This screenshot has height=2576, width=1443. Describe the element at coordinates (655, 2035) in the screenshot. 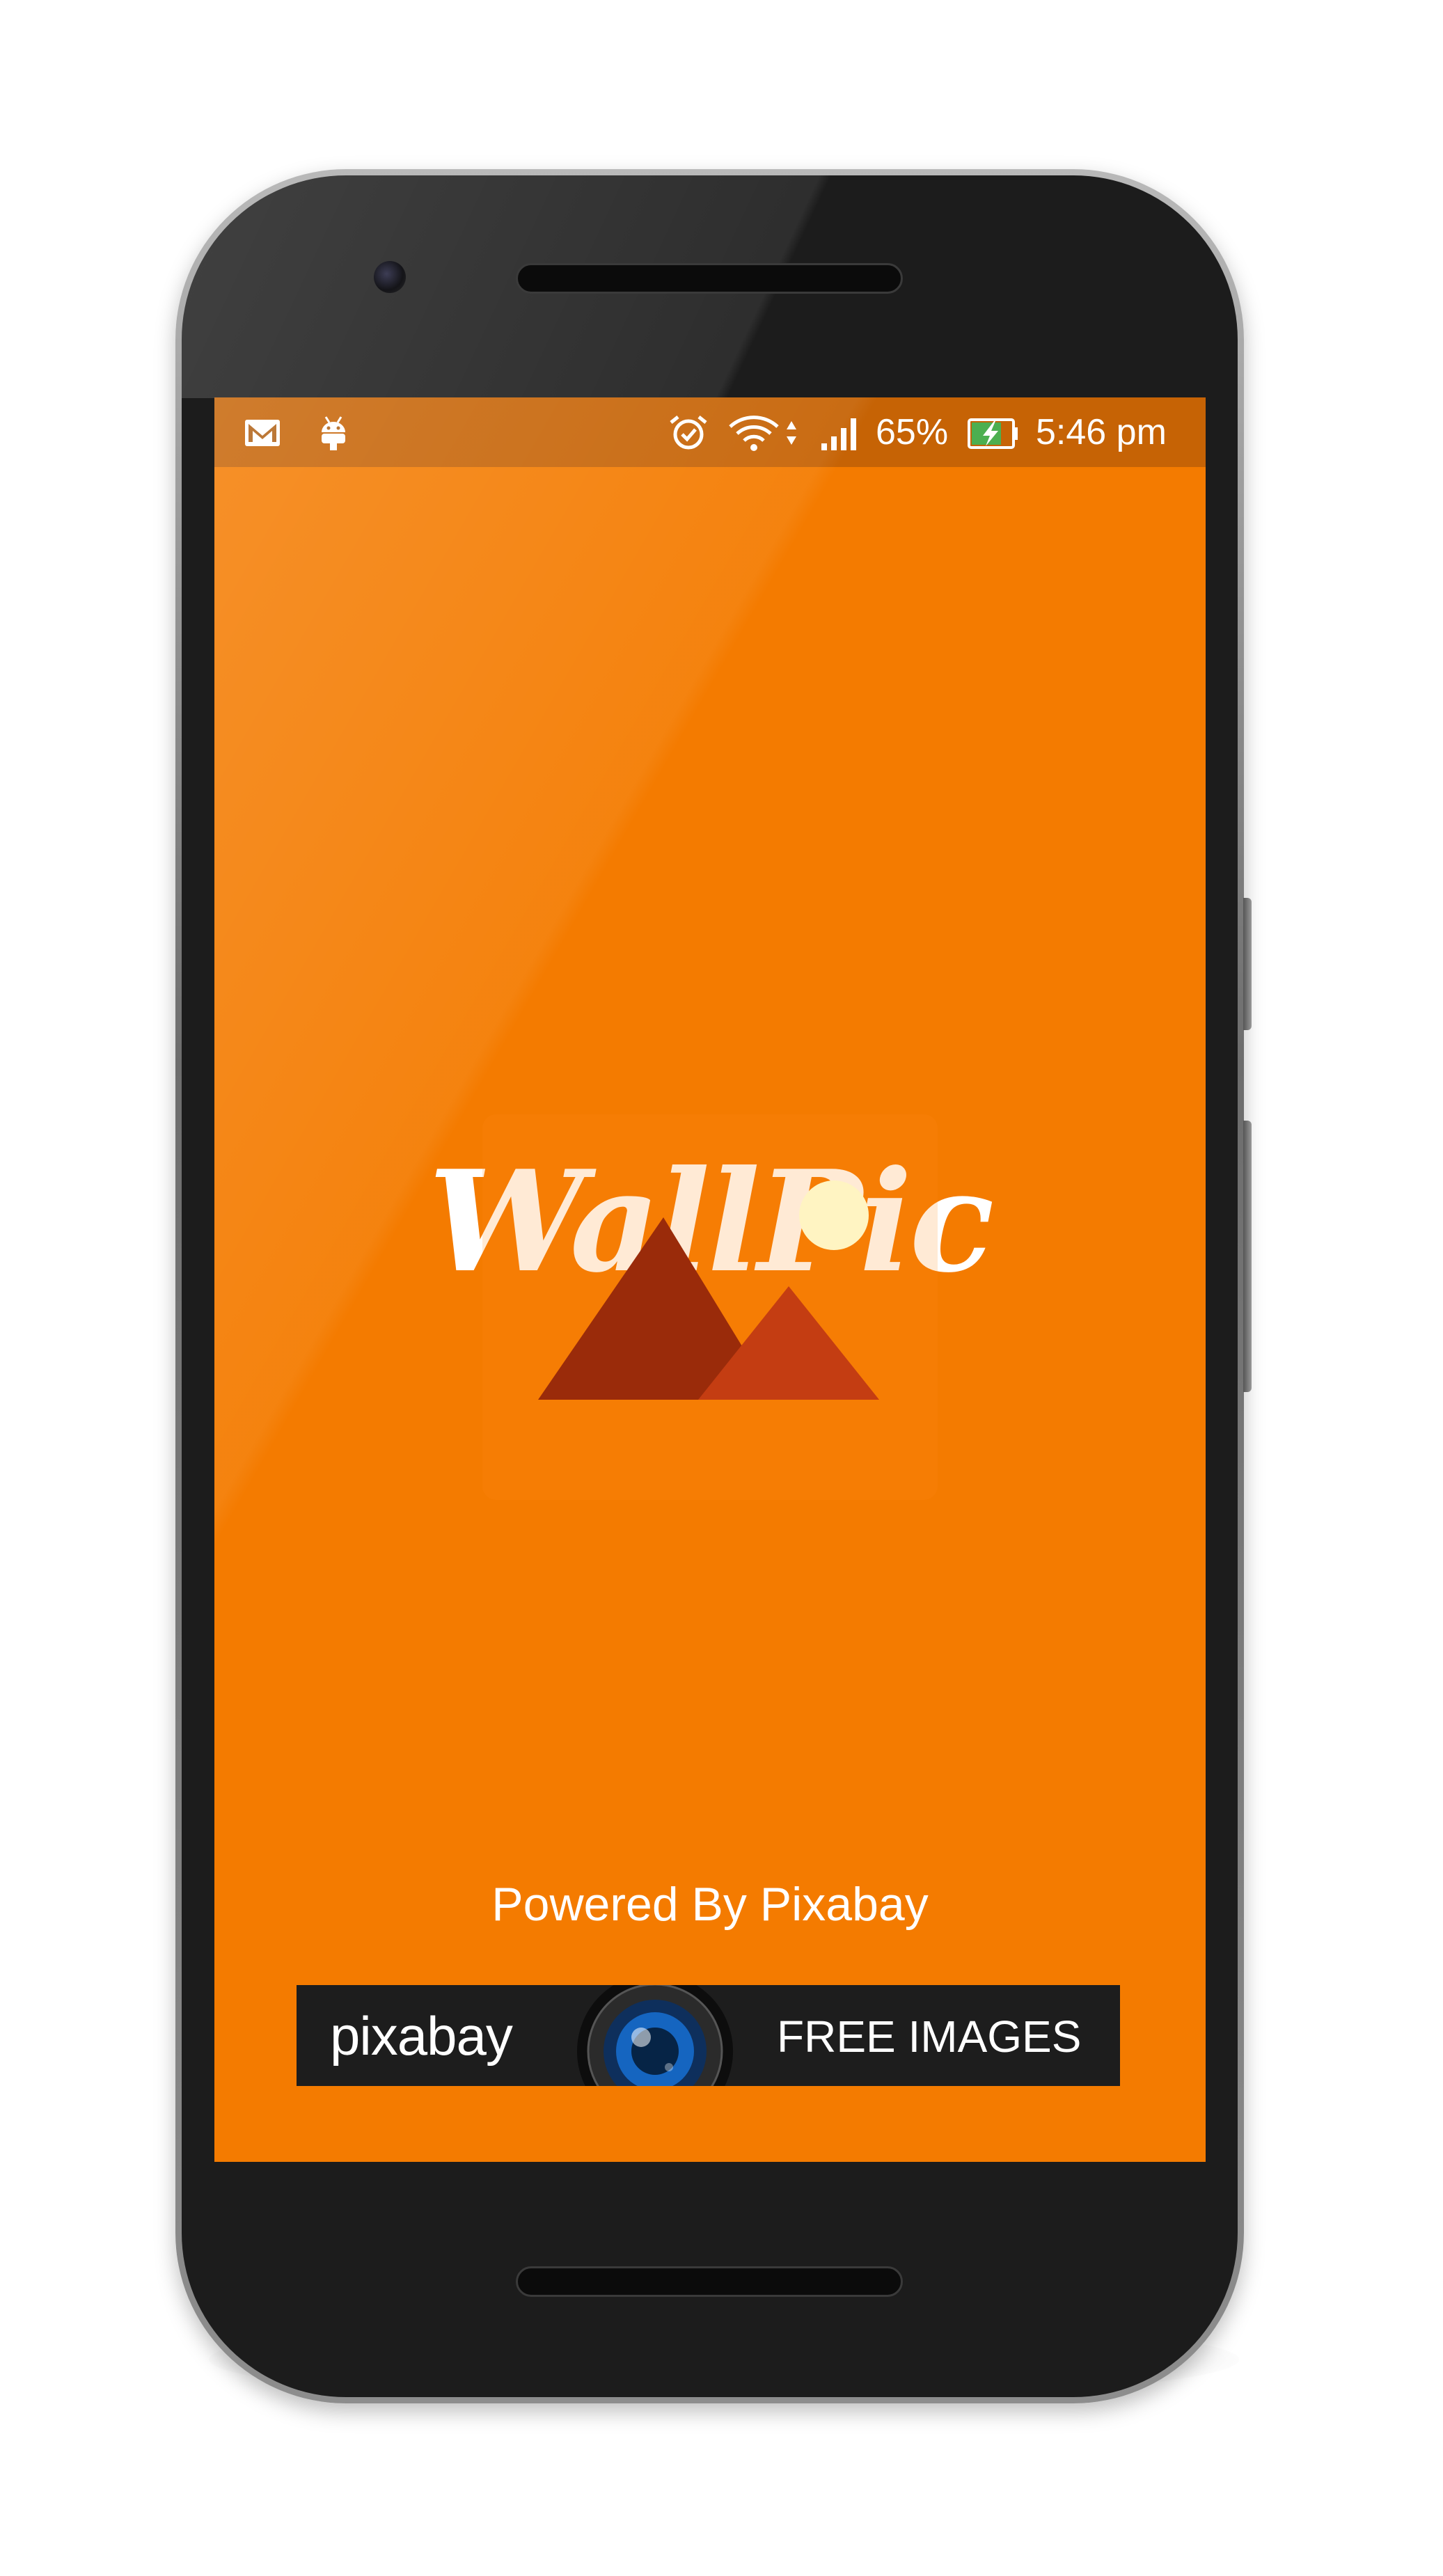

I see `camera-lens-icon` at that location.